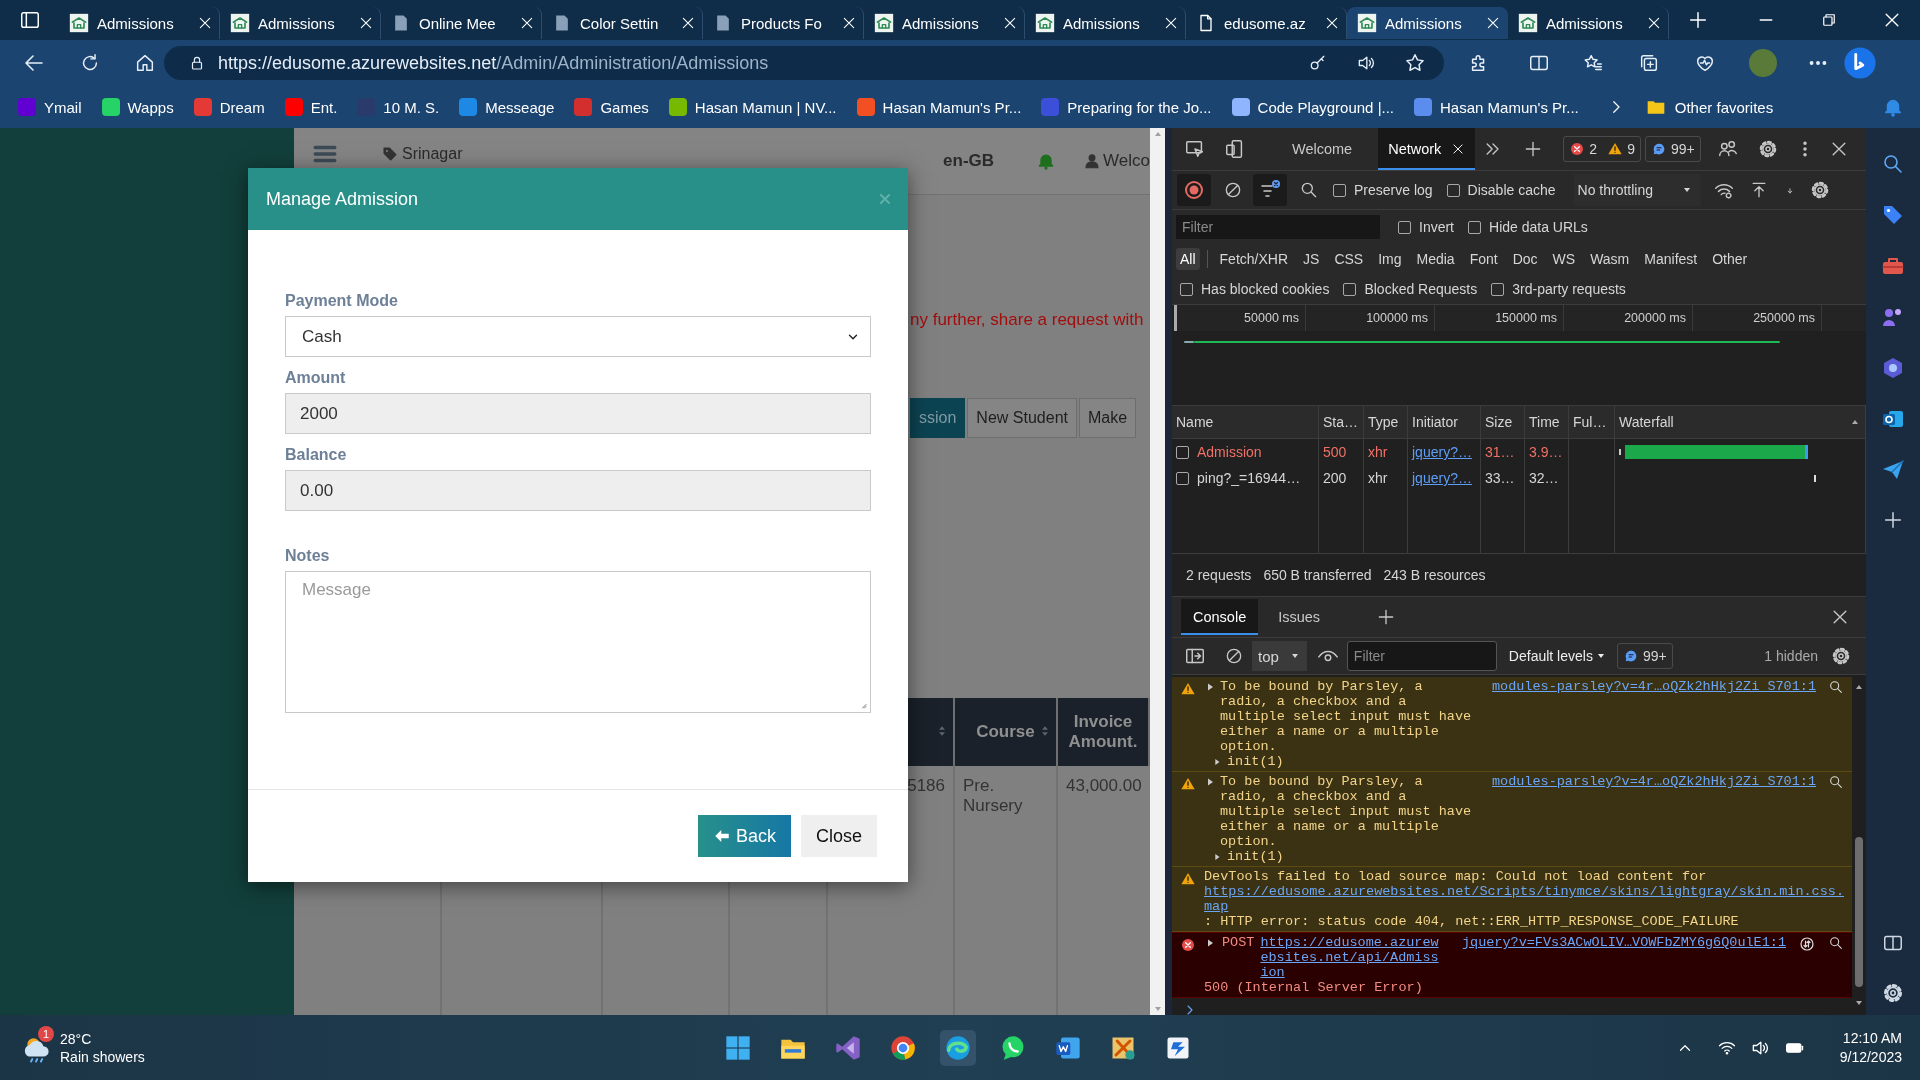 The width and height of the screenshot is (1920, 1080). I want to click on table-cell: 43,000.00, so click(1104, 785).